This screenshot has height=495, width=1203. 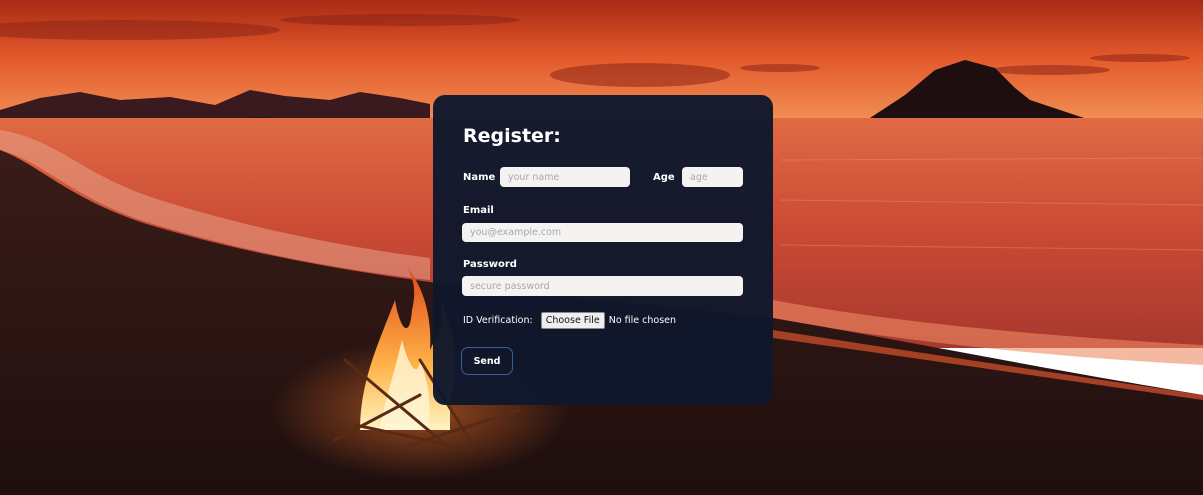 I want to click on id-verification-label: ID Verification:, so click(x=498, y=320).